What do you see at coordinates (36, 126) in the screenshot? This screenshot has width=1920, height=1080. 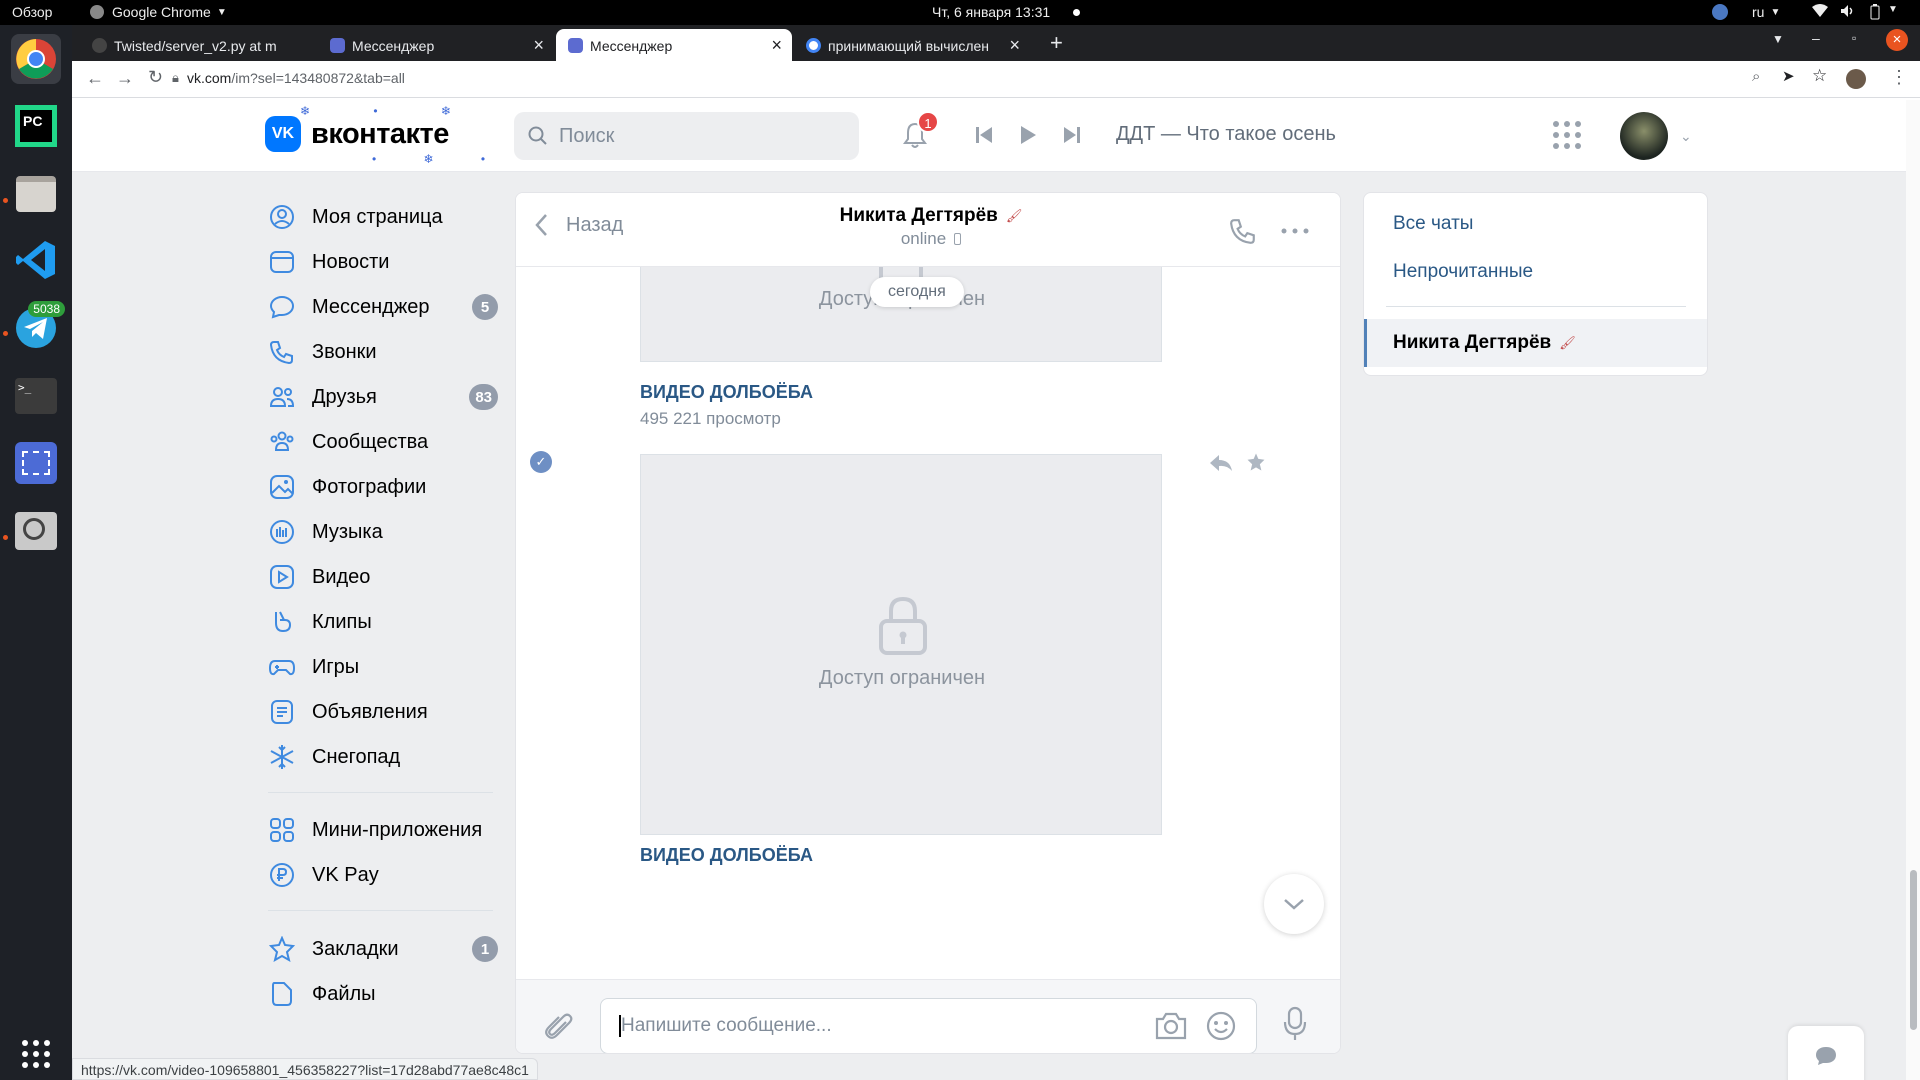 I see `dock-pycharm: PC` at bounding box center [36, 126].